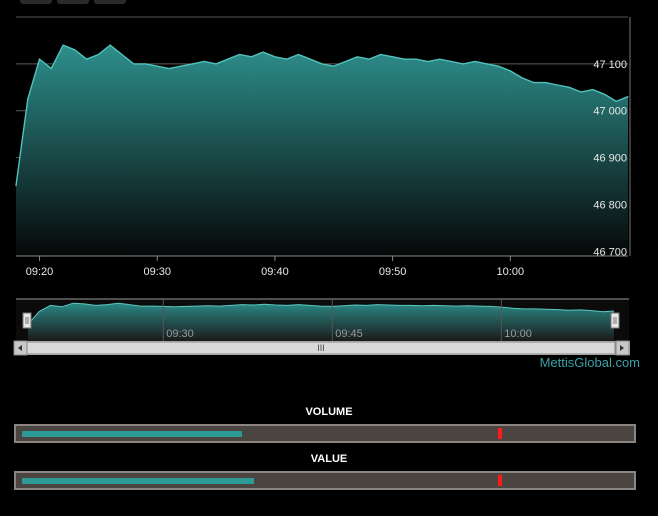 Image resolution: width=658 pixels, height=516 pixels. I want to click on navigator-tick-label: 10:00, so click(518, 334).